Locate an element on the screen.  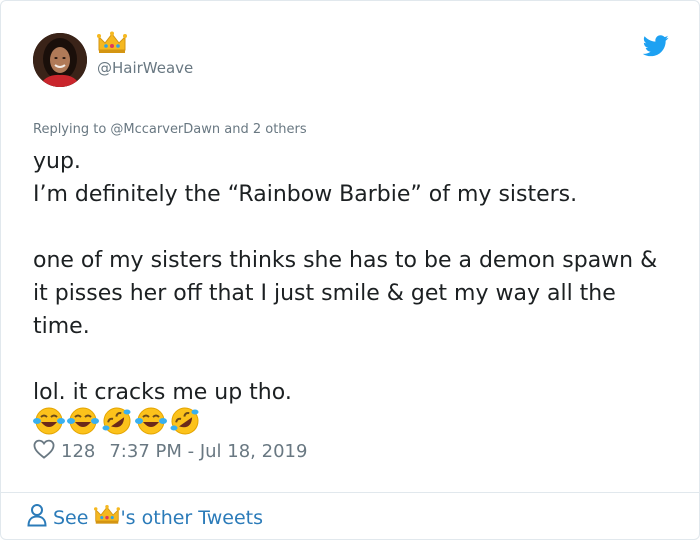
person-icon is located at coordinates (37, 517).